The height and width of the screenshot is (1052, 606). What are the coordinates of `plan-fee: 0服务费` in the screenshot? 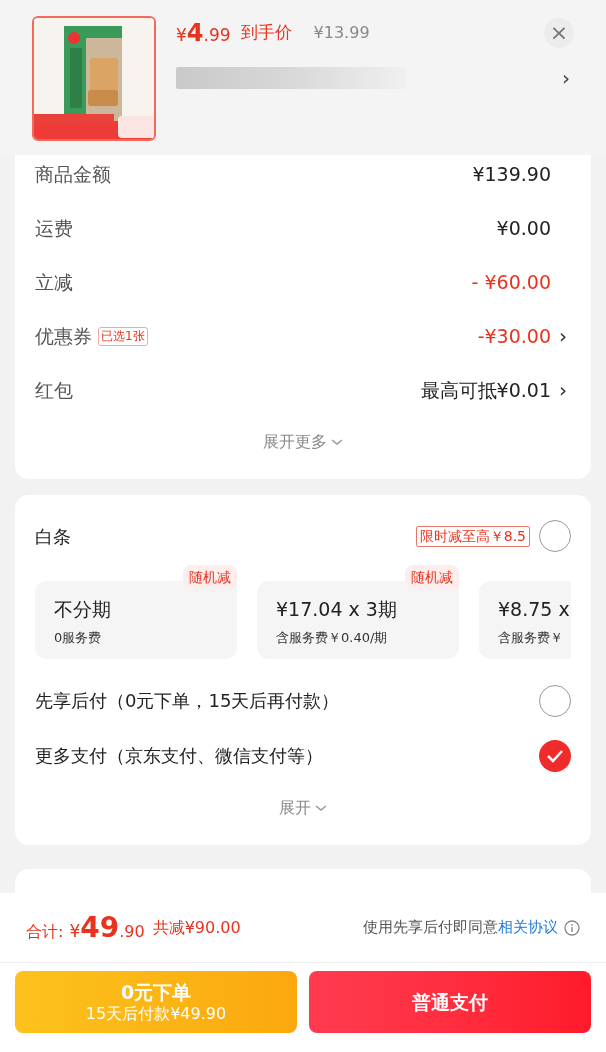 It's located at (78, 637).